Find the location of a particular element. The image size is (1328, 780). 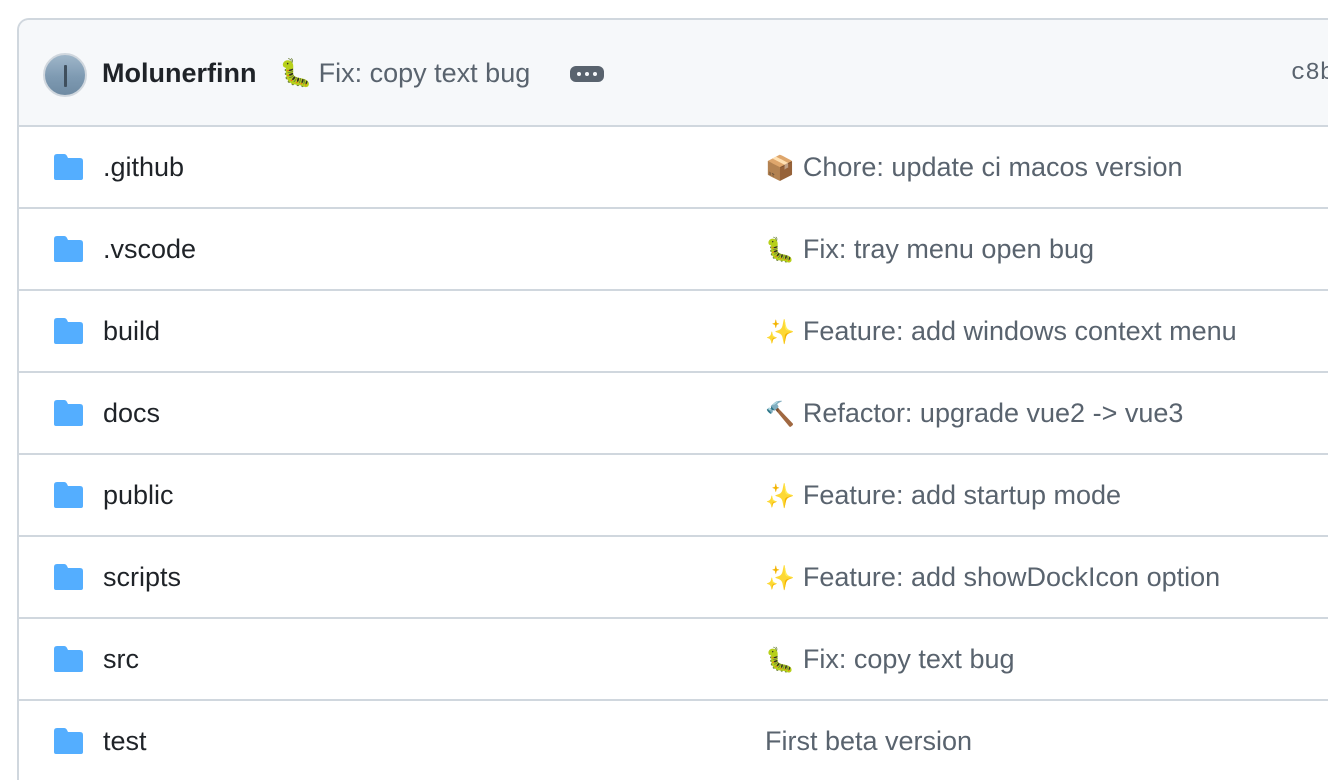

commit-message-text: Chore: update ci macos version is located at coordinates (992, 167).